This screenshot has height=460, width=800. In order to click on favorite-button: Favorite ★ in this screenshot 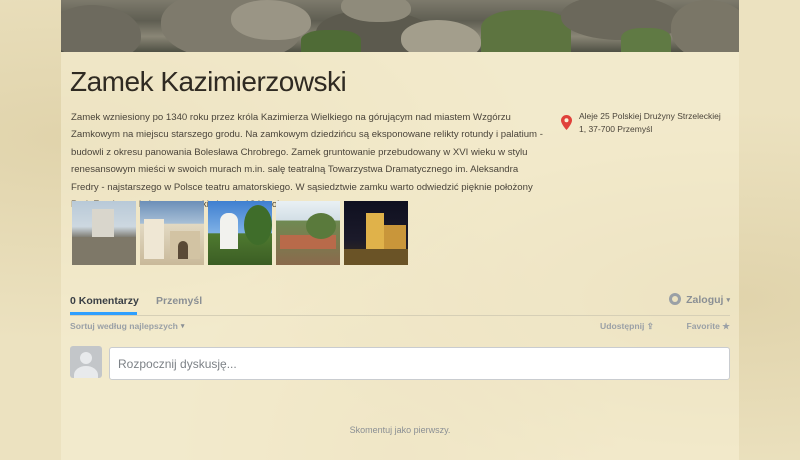, I will do `click(708, 326)`.